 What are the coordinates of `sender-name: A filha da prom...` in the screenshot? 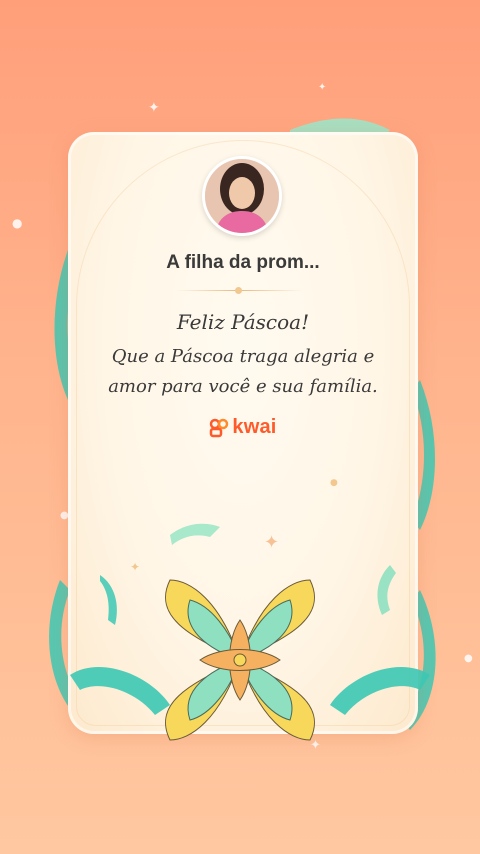 It's located at (243, 262).